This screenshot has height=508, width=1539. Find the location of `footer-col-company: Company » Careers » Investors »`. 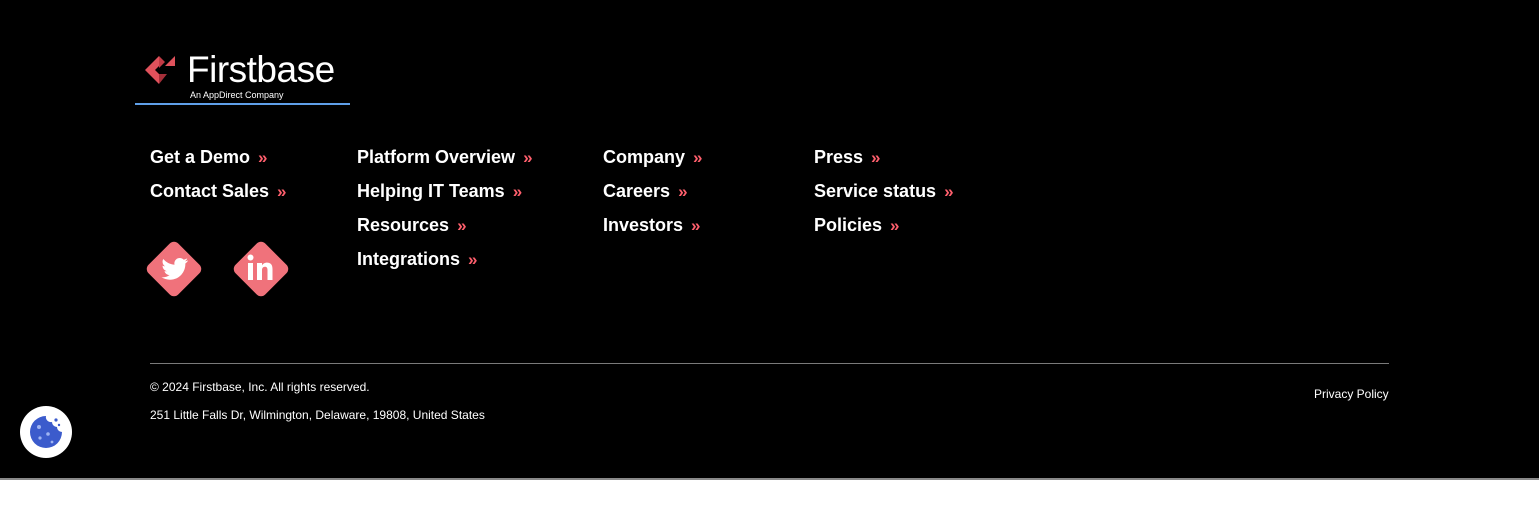

footer-col-company: Company » Careers » Investors » is located at coordinates (652, 191).